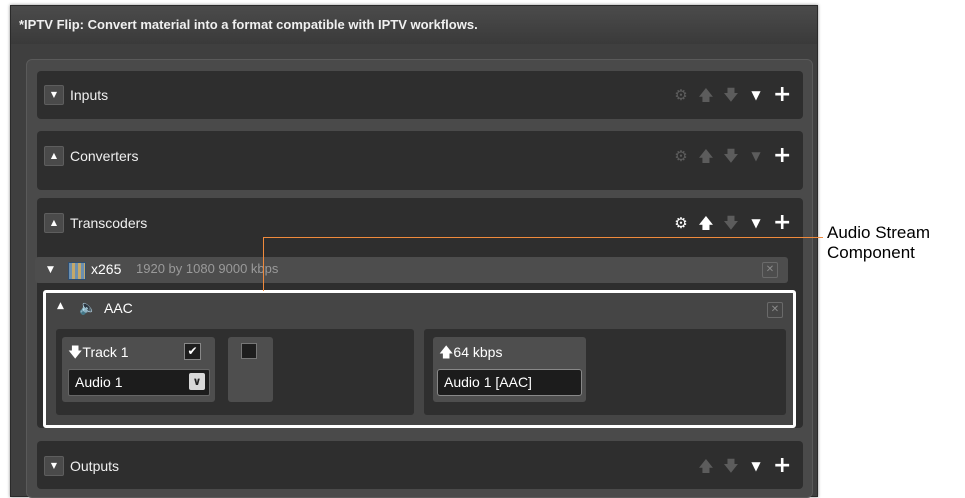  I want to click on audio-outputs-panel: 🡅64 kbps Audio 1 [AAC], so click(605, 372).